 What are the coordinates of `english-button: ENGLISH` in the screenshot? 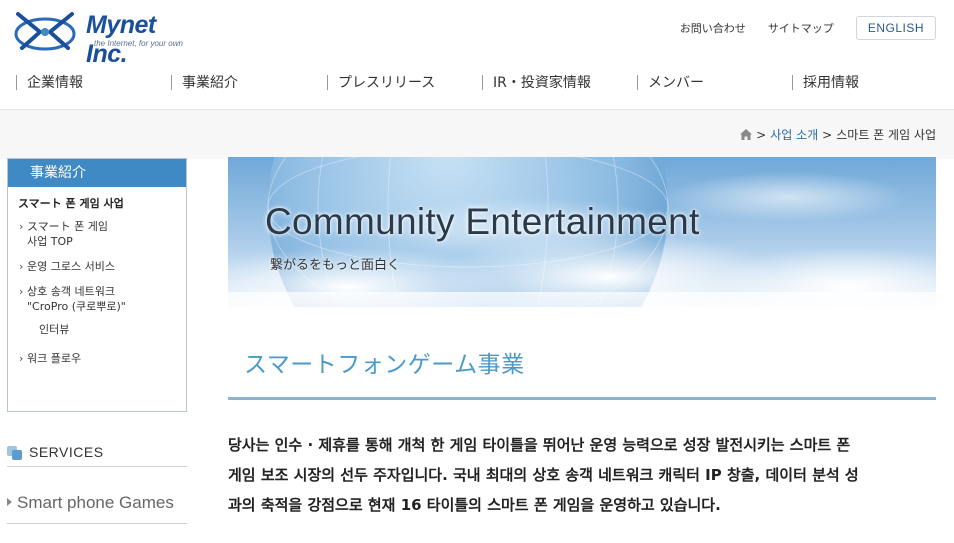 It's located at (895, 28).